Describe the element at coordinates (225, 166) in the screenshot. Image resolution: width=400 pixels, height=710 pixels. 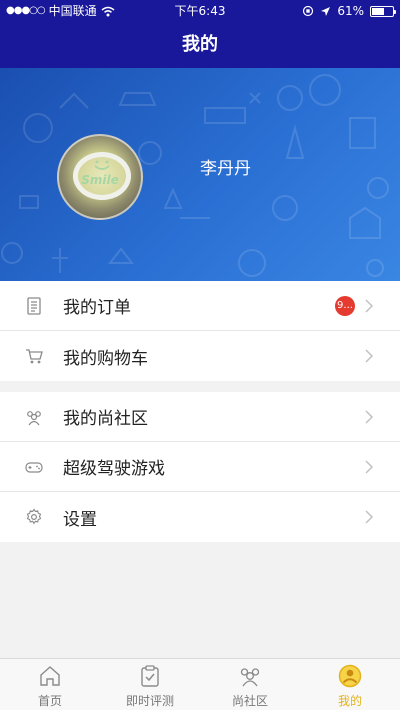
I see `username: 李丹丹` at that location.